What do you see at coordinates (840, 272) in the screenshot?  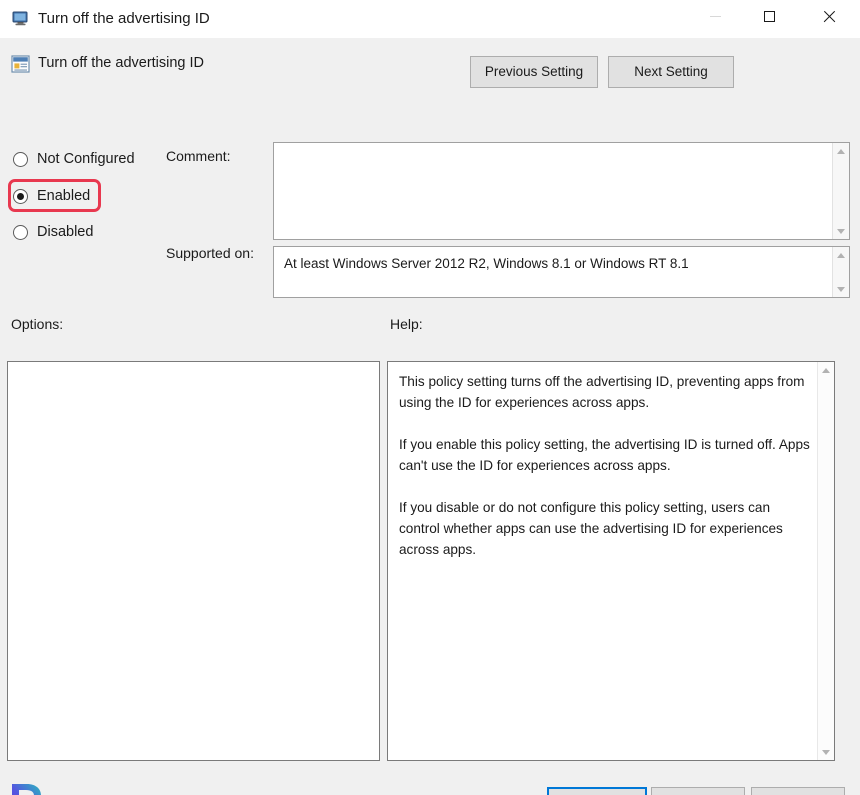 I see `supported-on-scrollbar` at bounding box center [840, 272].